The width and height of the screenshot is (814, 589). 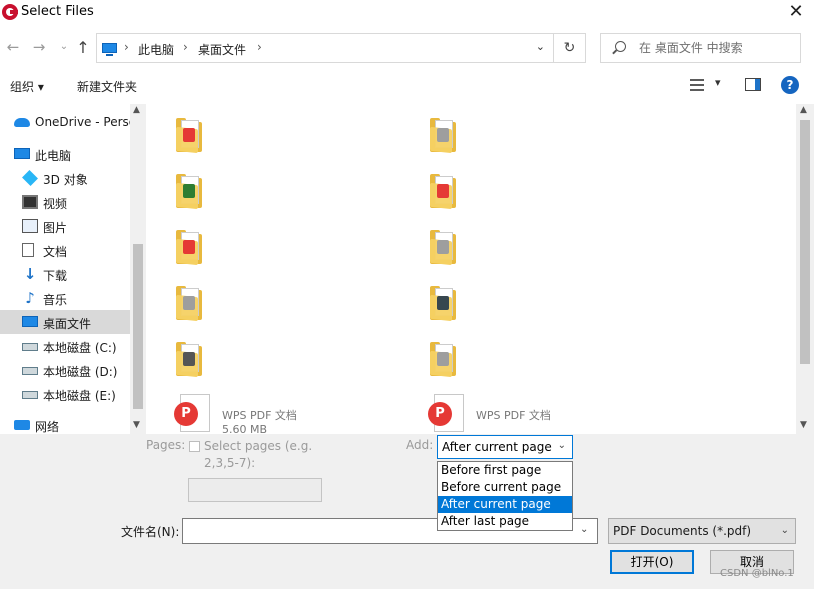 I want to click on network-icon, so click(x=22, y=425).